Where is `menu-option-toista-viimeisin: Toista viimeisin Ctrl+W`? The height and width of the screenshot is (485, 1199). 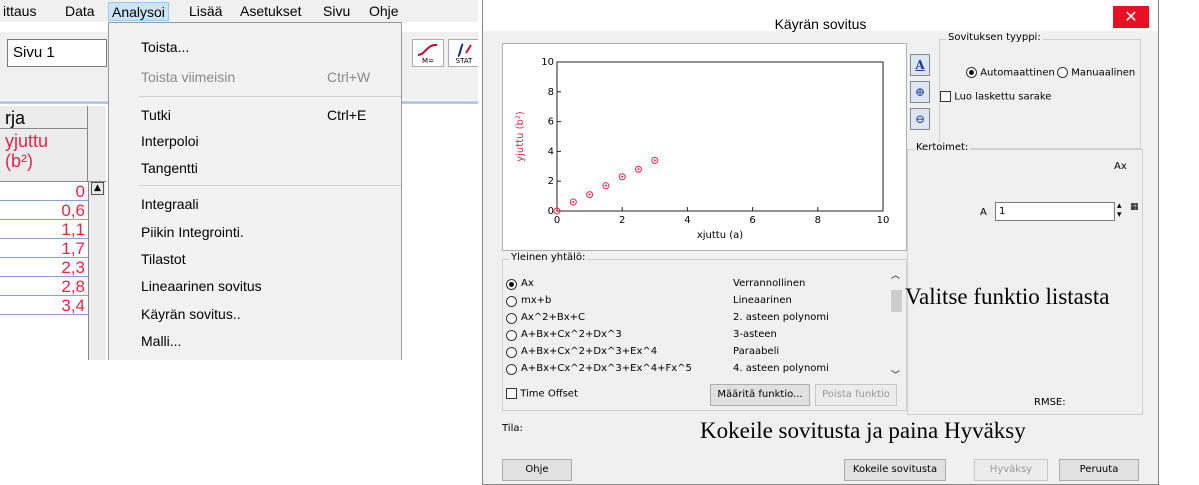 menu-option-toista-viimeisin: Toista viimeisin Ctrl+W is located at coordinates (255, 77).